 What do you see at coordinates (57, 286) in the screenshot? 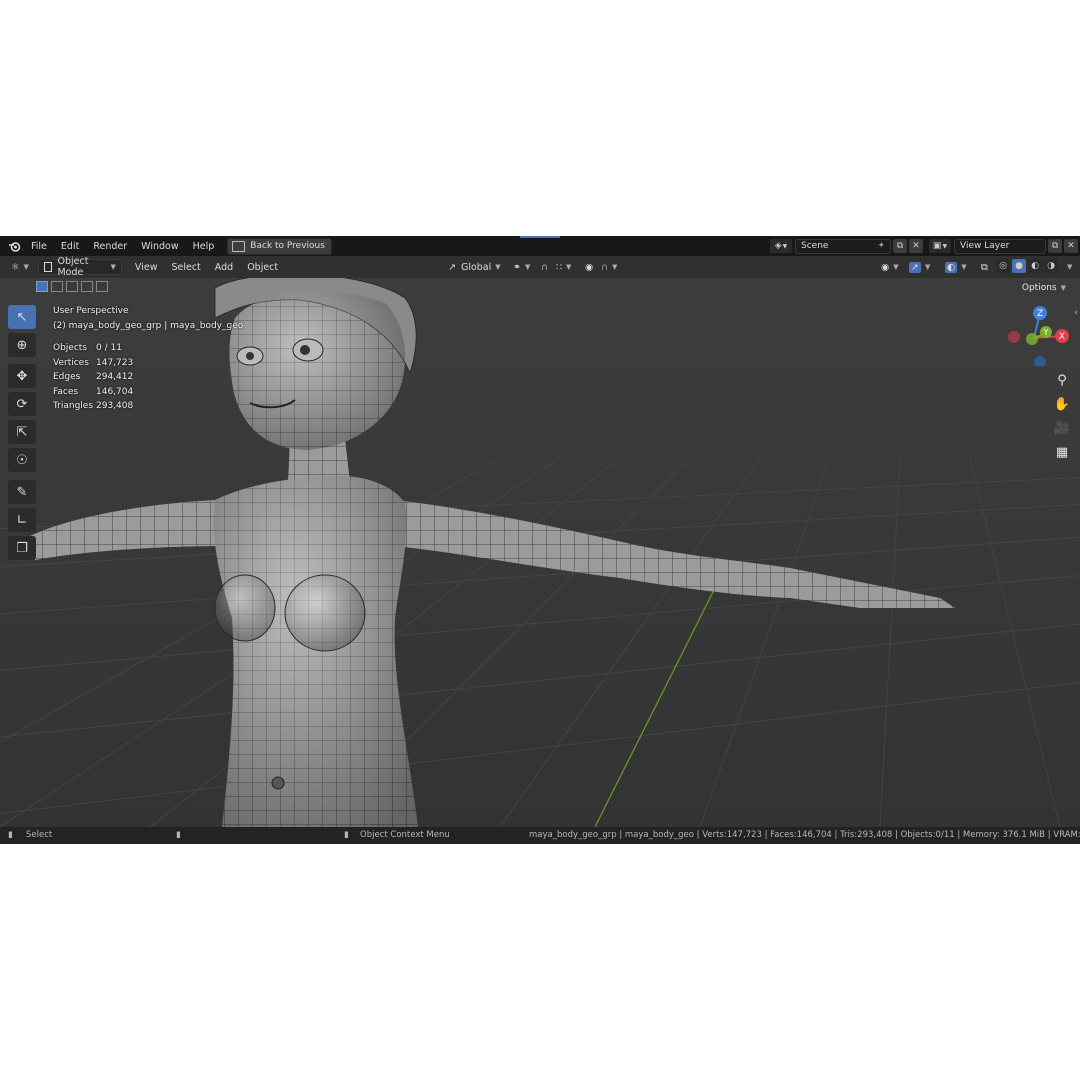
I see `select-extend-icon` at bounding box center [57, 286].